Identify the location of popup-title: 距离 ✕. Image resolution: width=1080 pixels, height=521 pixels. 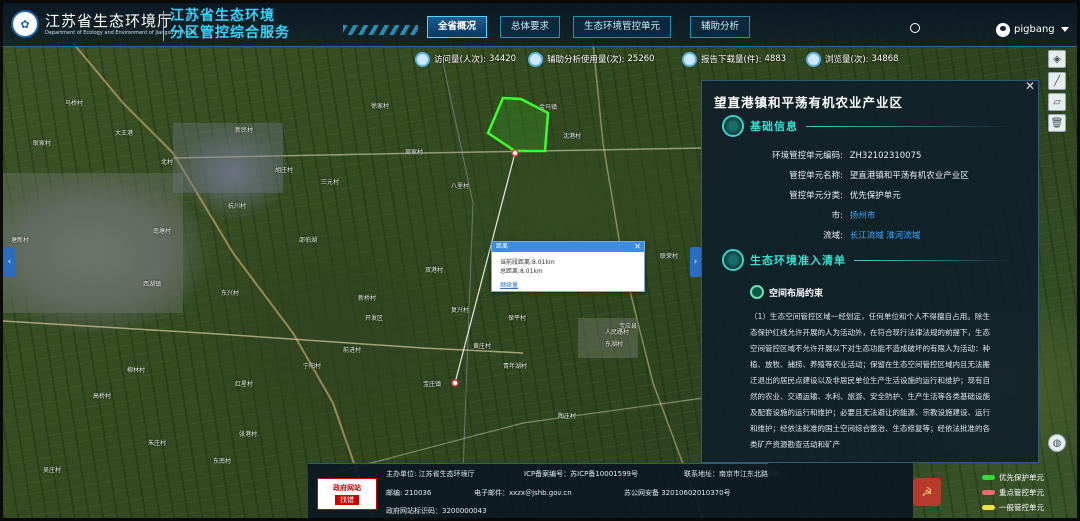
(568, 247).